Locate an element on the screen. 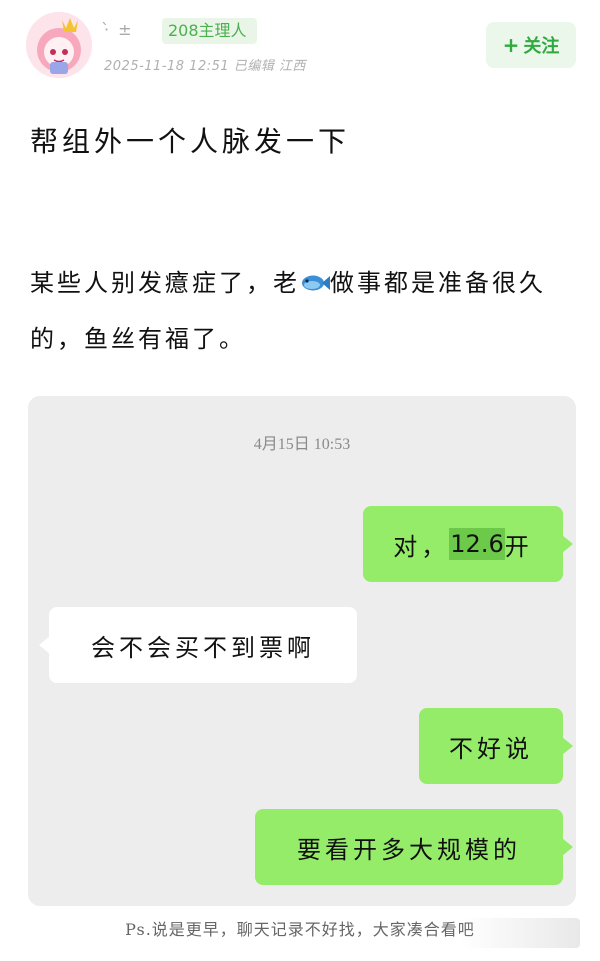  post-meta: 2025-11-18 12:51 已编辑 江西 is located at coordinates (205, 66).